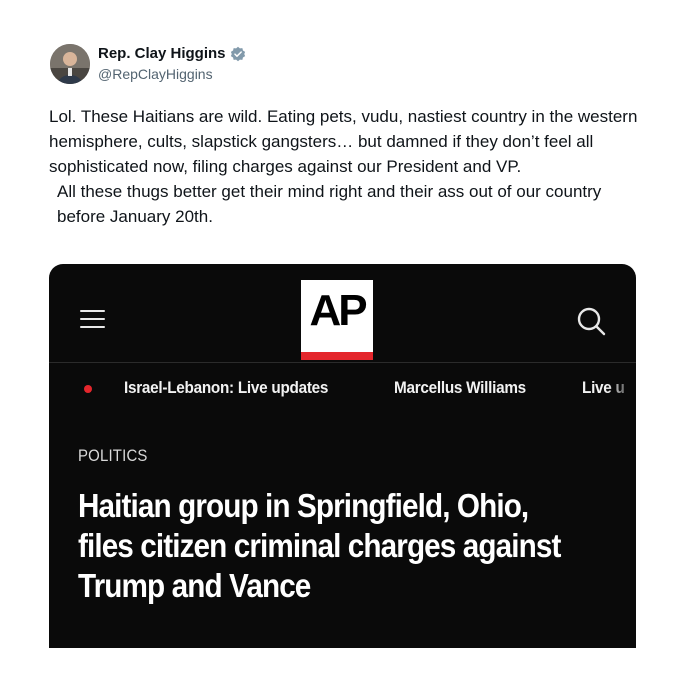  I want to click on avatar, so click(70, 64).